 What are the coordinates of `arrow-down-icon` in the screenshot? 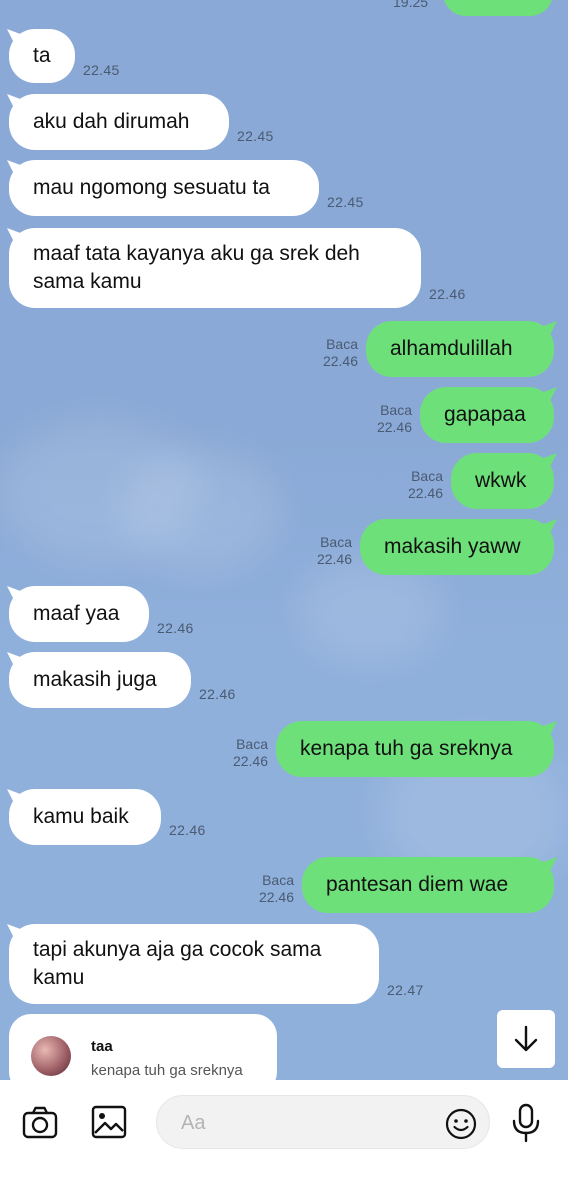 It's located at (526, 1038).